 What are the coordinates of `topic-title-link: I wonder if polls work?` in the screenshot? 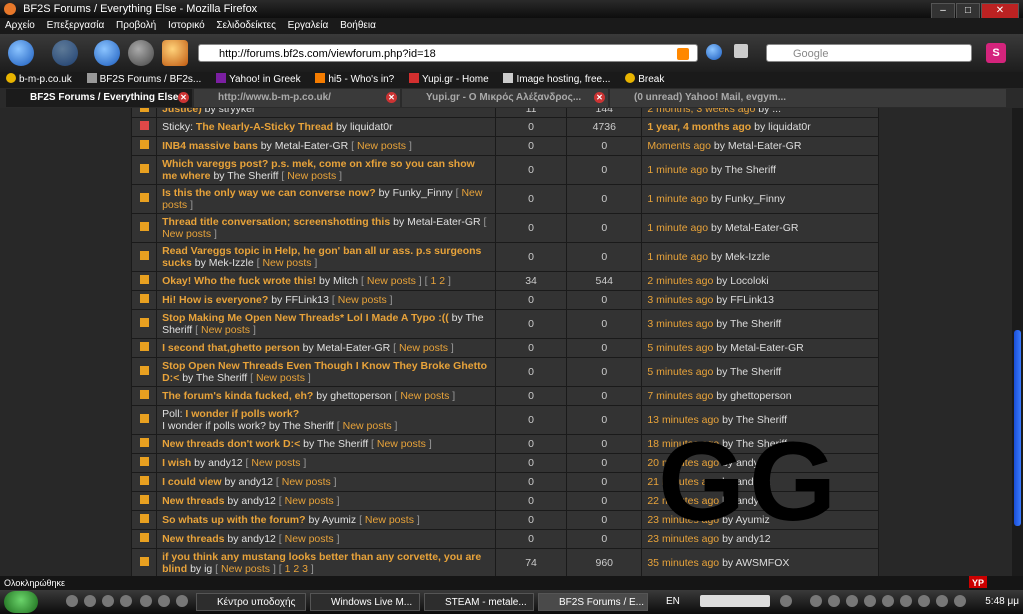 It's located at (242, 414).